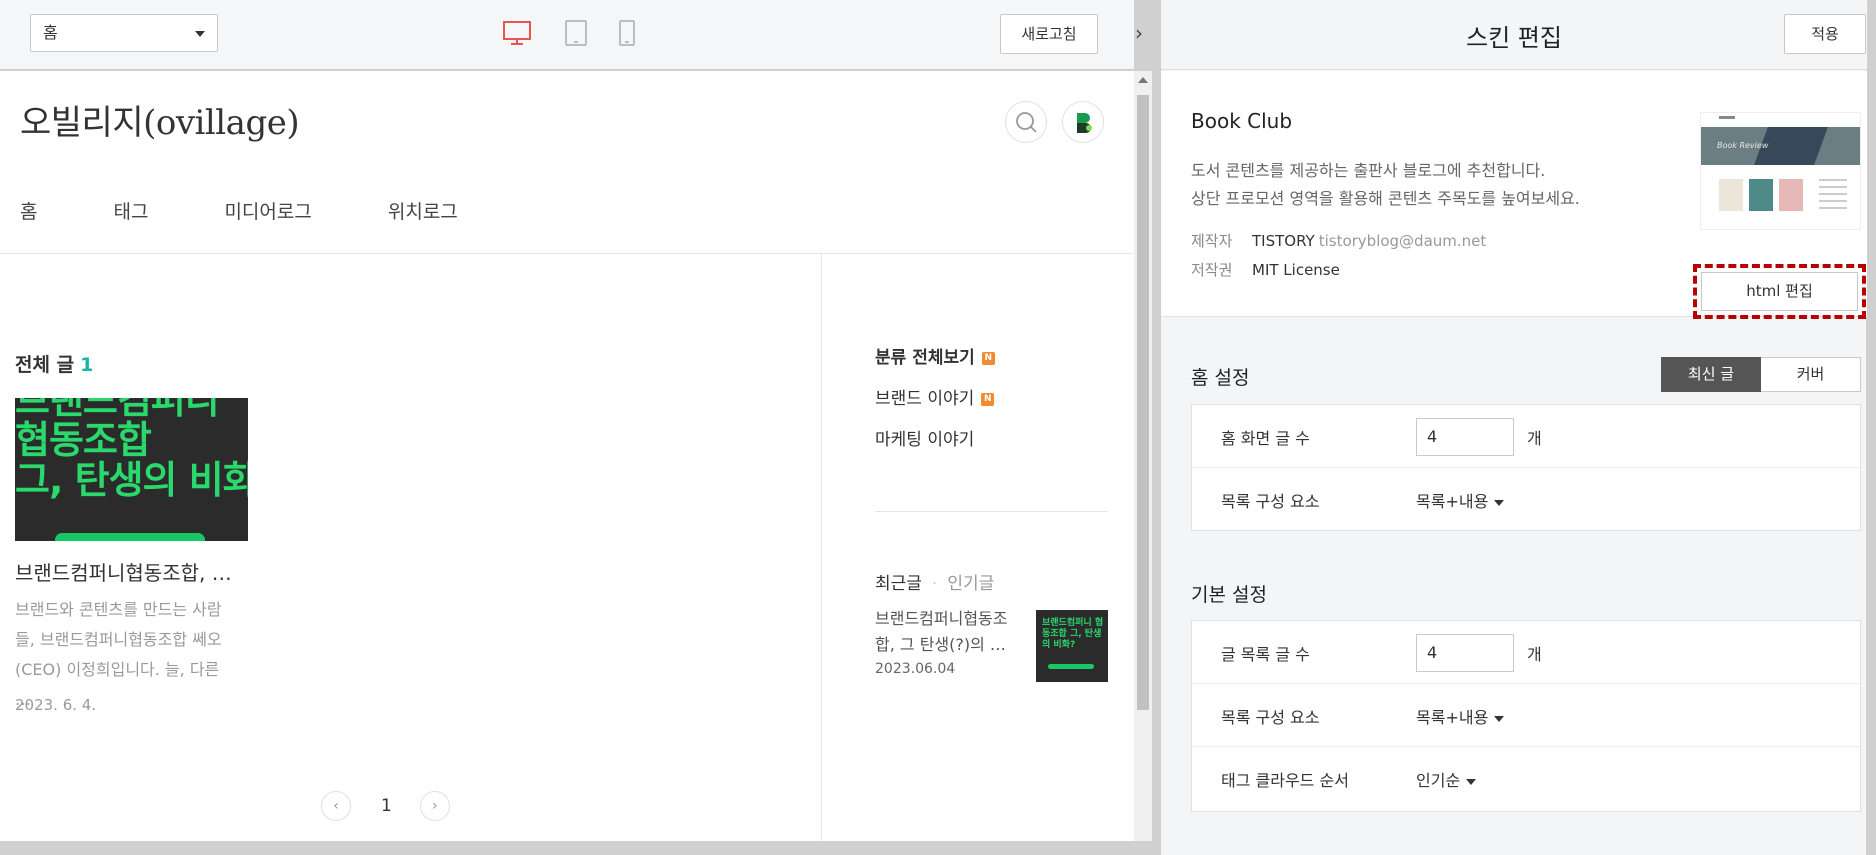  What do you see at coordinates (1780, 171) in the screenshot?
I see `skin-preview-image: Book Review` at bounding box center [1780, 171].